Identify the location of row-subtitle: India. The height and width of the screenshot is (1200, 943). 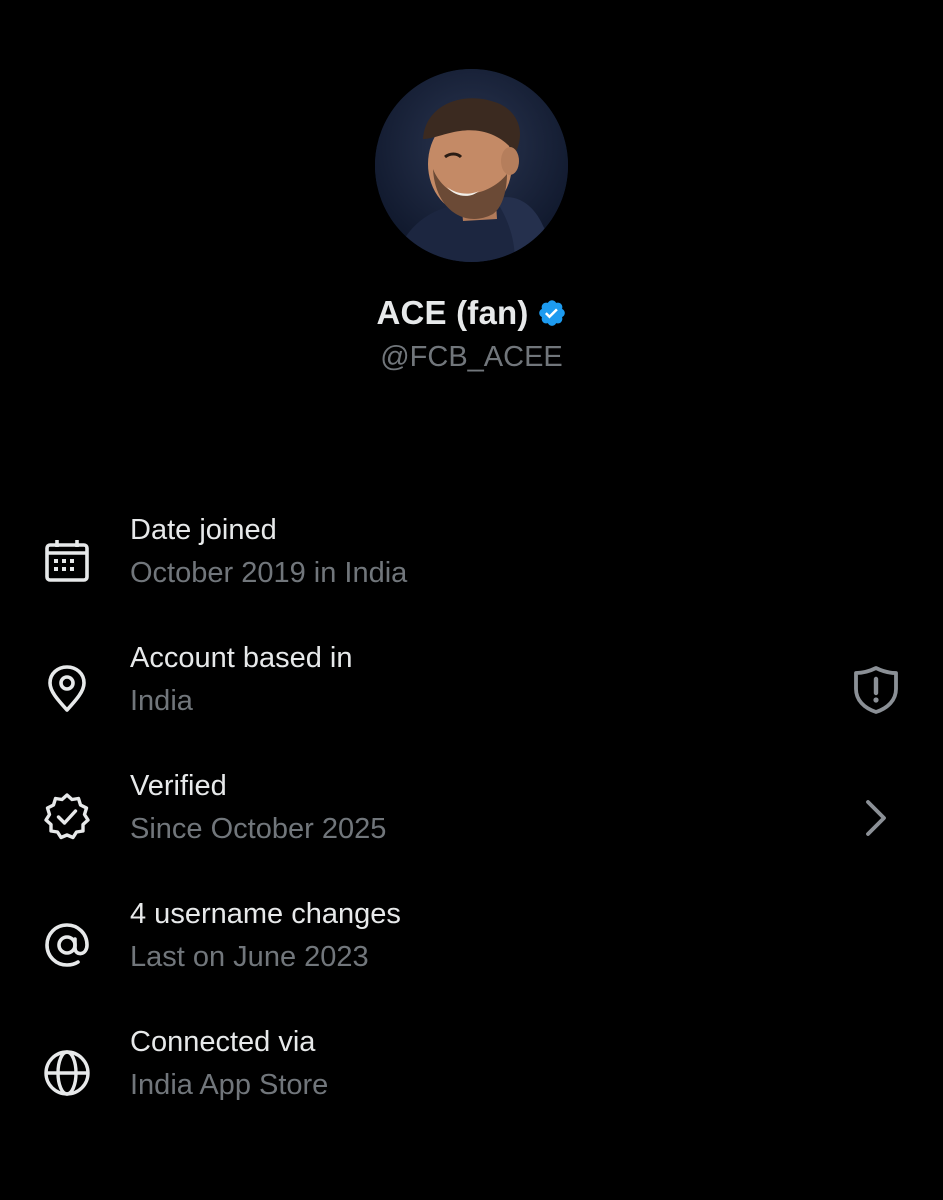
(161, 701).